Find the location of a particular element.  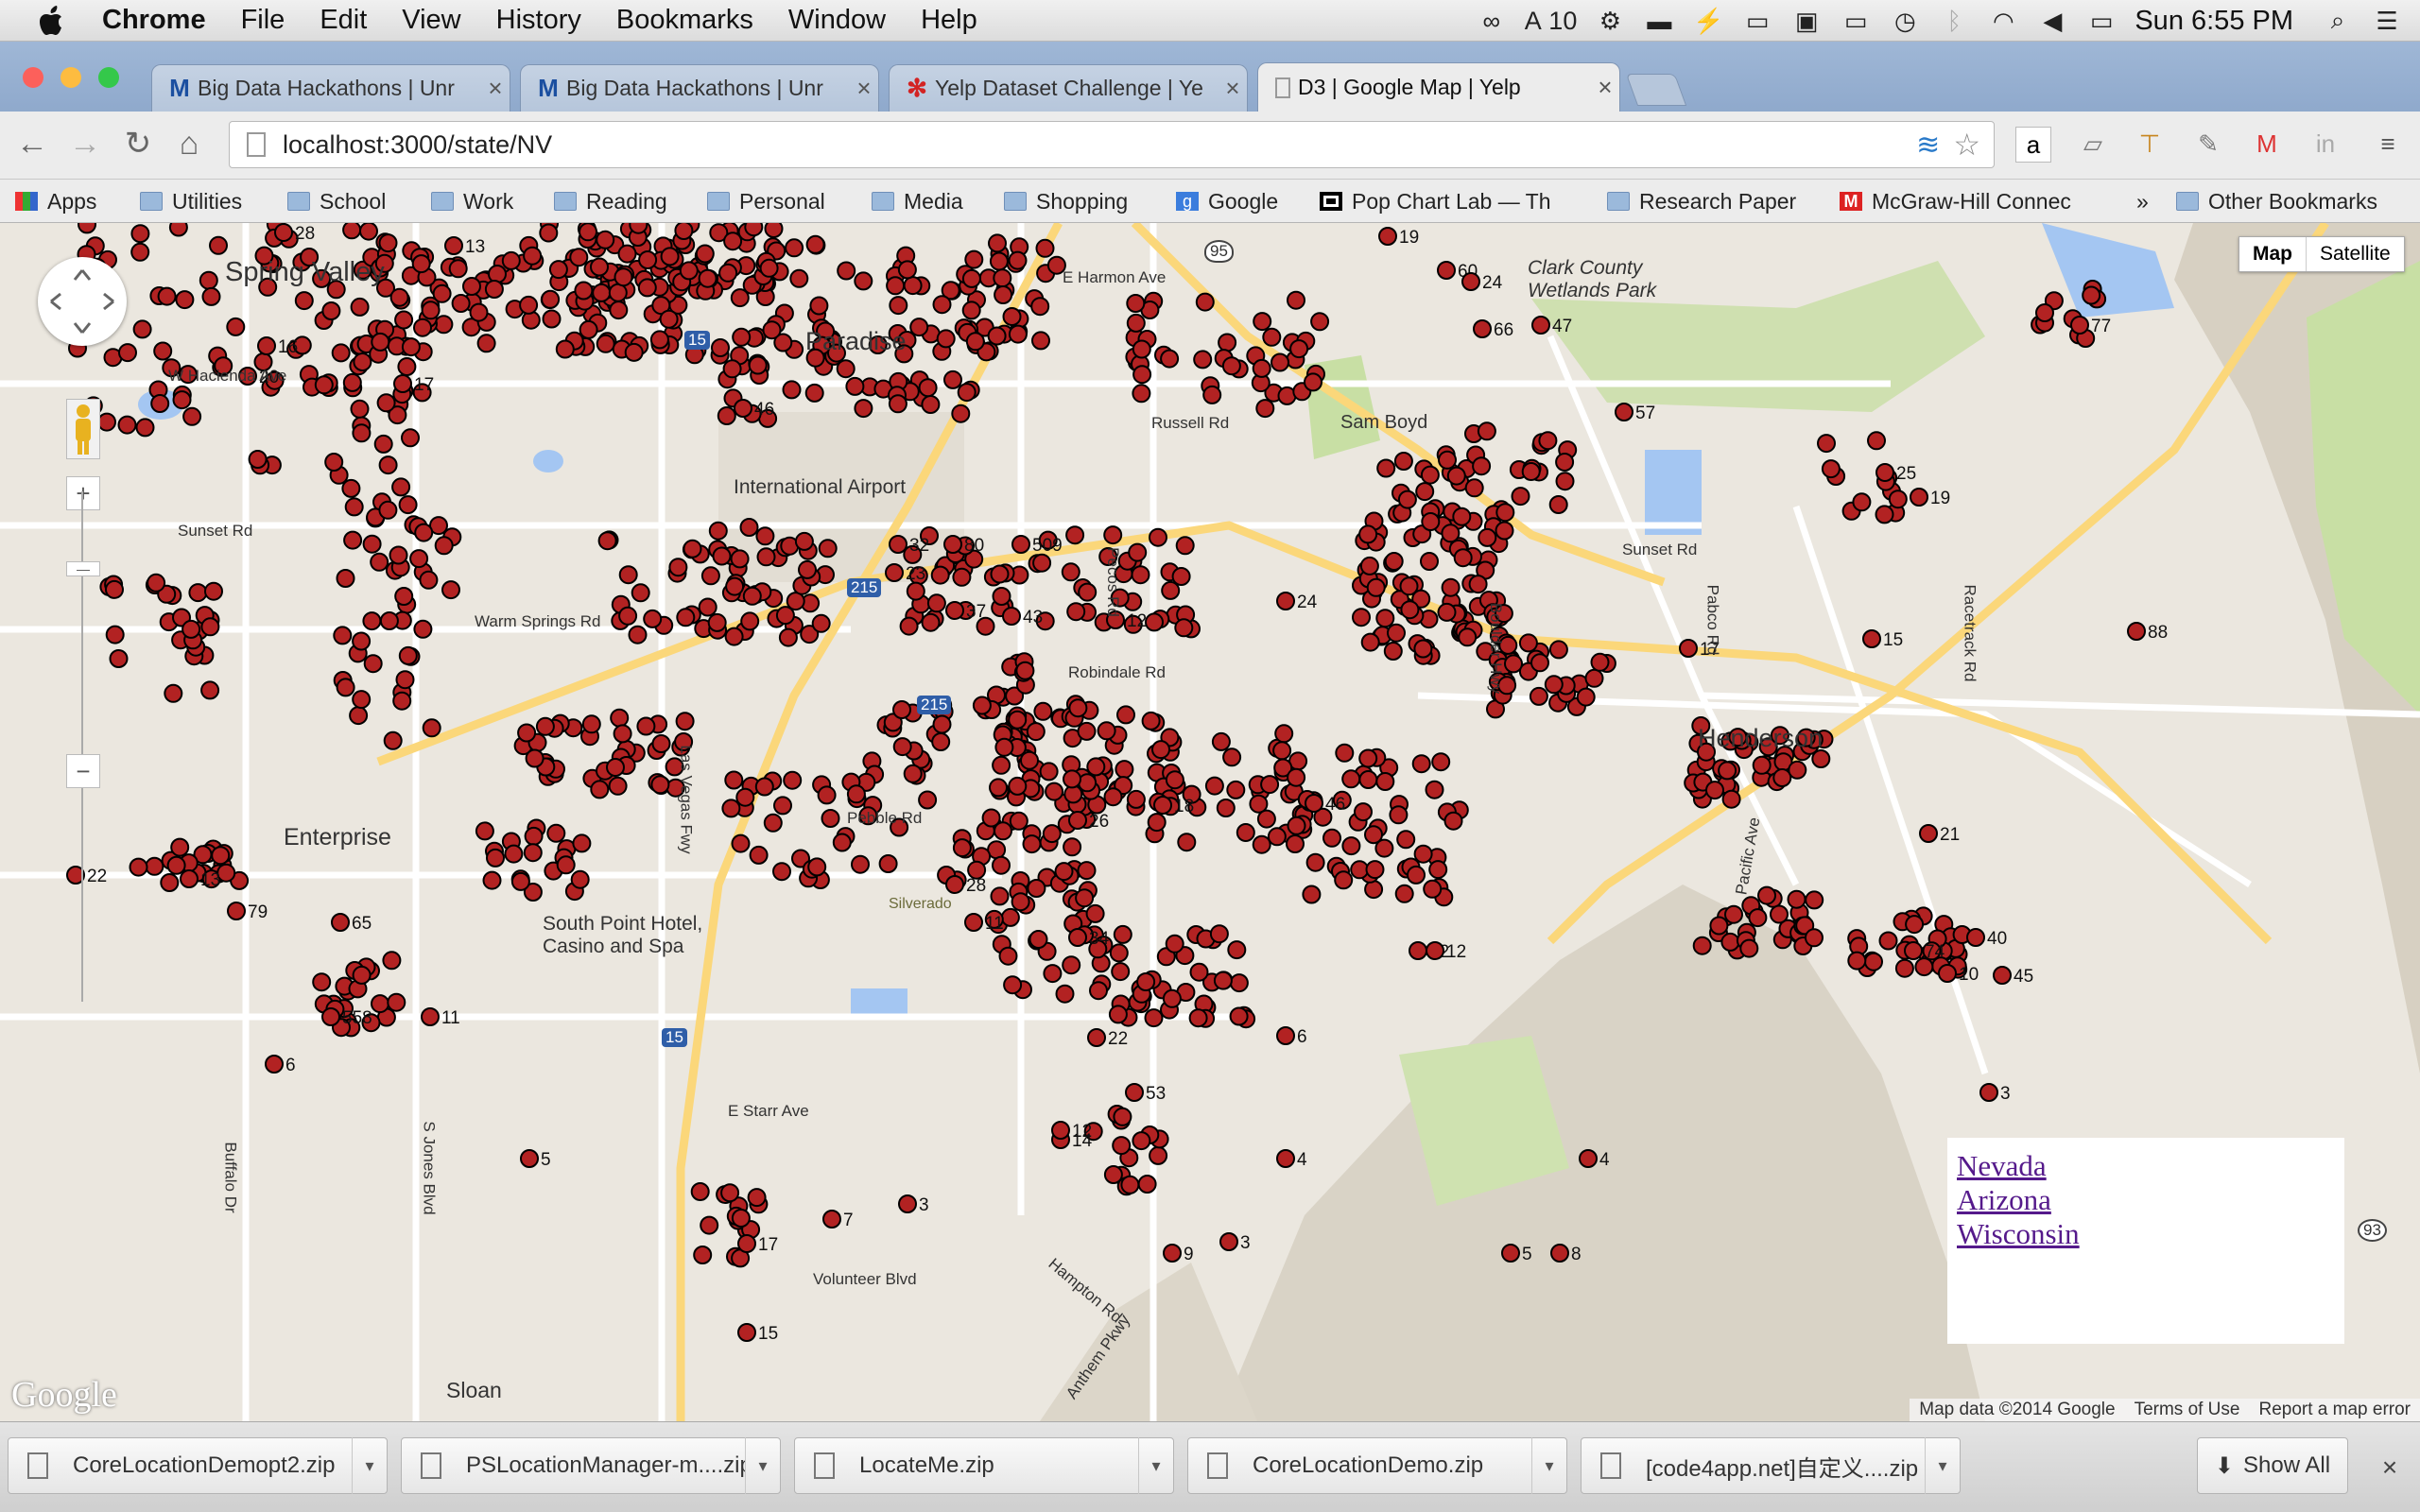

bluetooth-icon: ᛒ is located at coordinates (1954, 21).